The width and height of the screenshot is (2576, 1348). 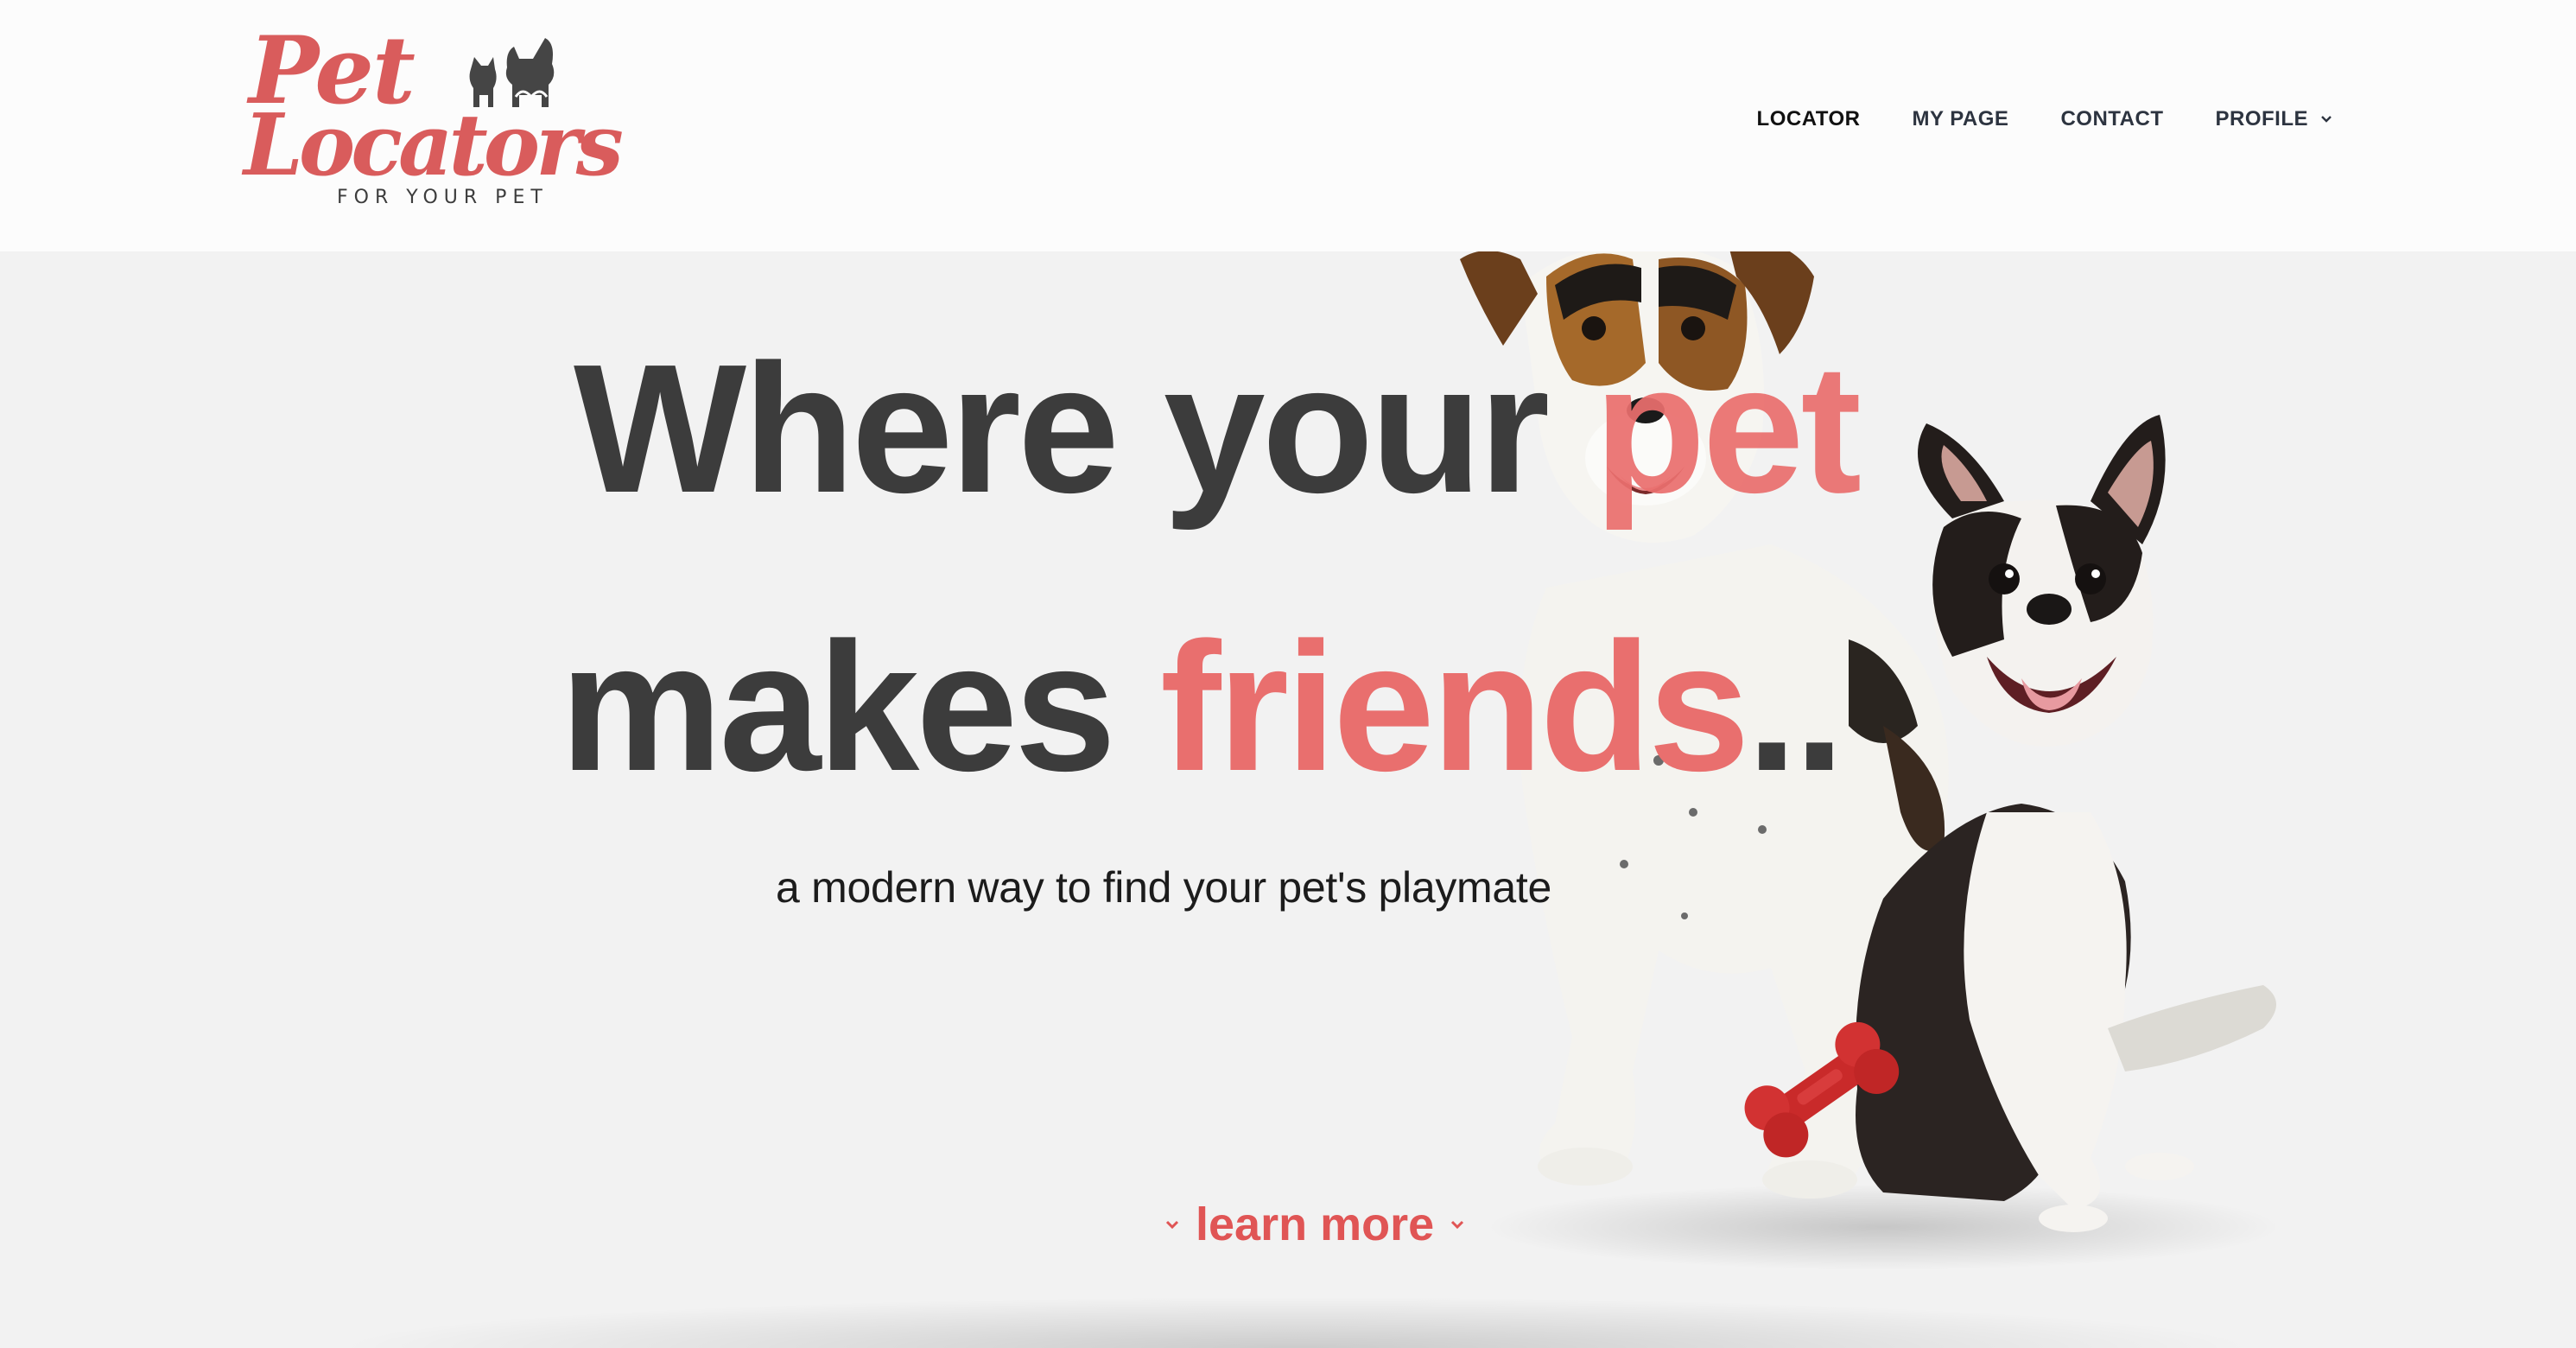 I want to click on nav-contact-label: CONTACT, so click(x=2112, y=118).